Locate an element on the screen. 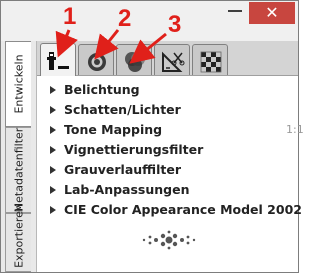  tool-label: Schatten/Lichter is located at coordinates (122, 109).